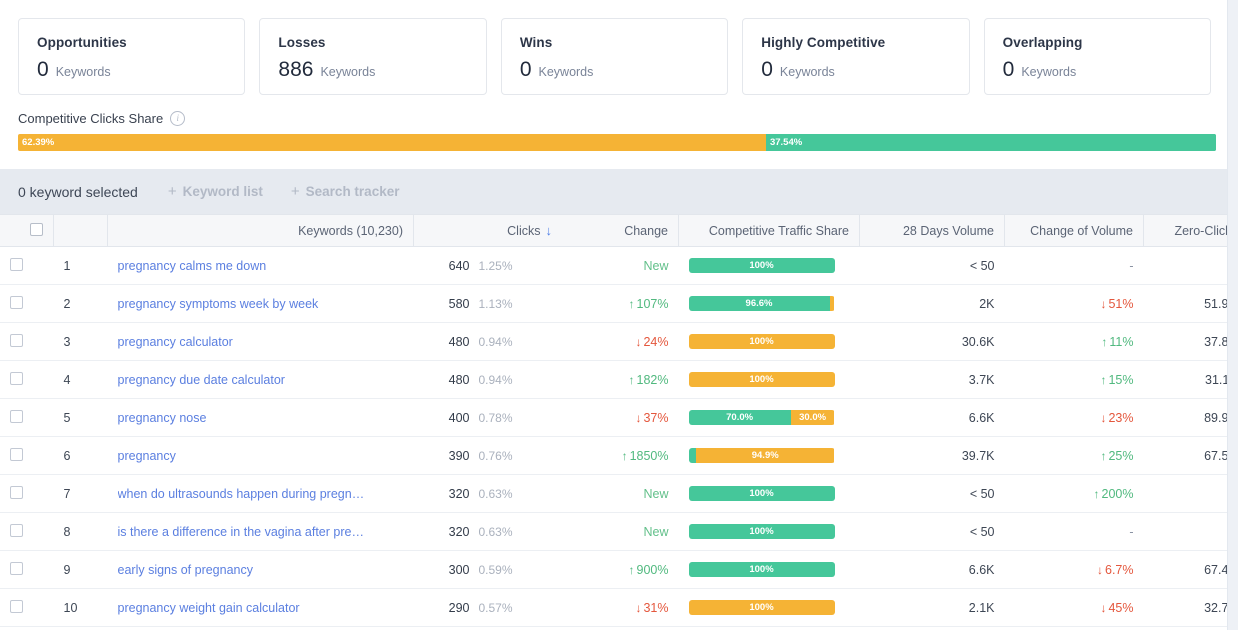  What do you see at coordinates (769, 230) in the screenshot?
I see `header-competitive-traffic-share: Competitive Traffic Share` at bounding box center [769, 230].